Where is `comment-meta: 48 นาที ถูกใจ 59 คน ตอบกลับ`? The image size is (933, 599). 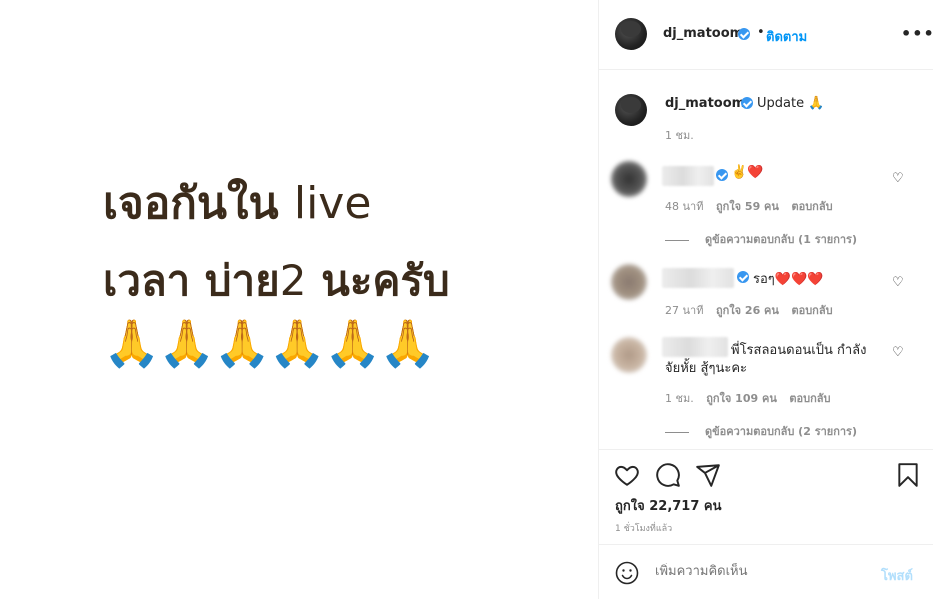
comment-meta: 48 นาที ถูกใจ 59 คน ตอบกลับ is located at coordinates (753, 206).